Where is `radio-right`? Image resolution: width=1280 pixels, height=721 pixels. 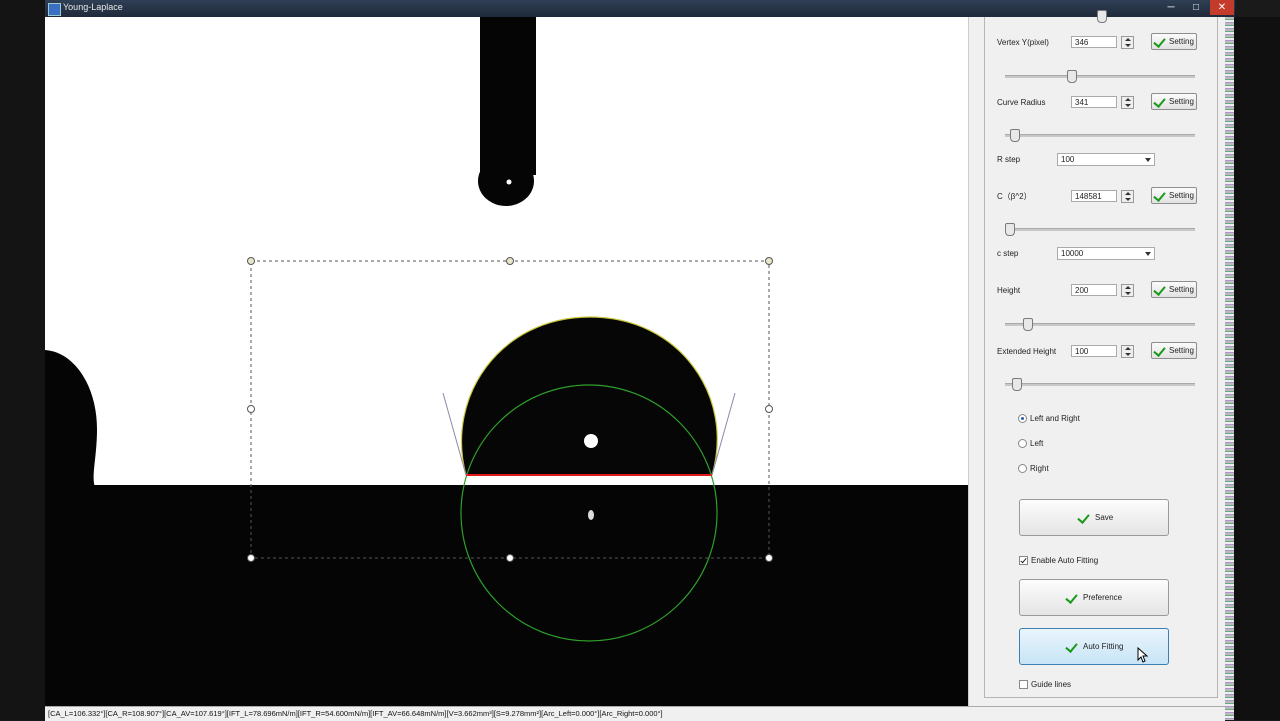 radio-right is located at coordinates (1022, 468).